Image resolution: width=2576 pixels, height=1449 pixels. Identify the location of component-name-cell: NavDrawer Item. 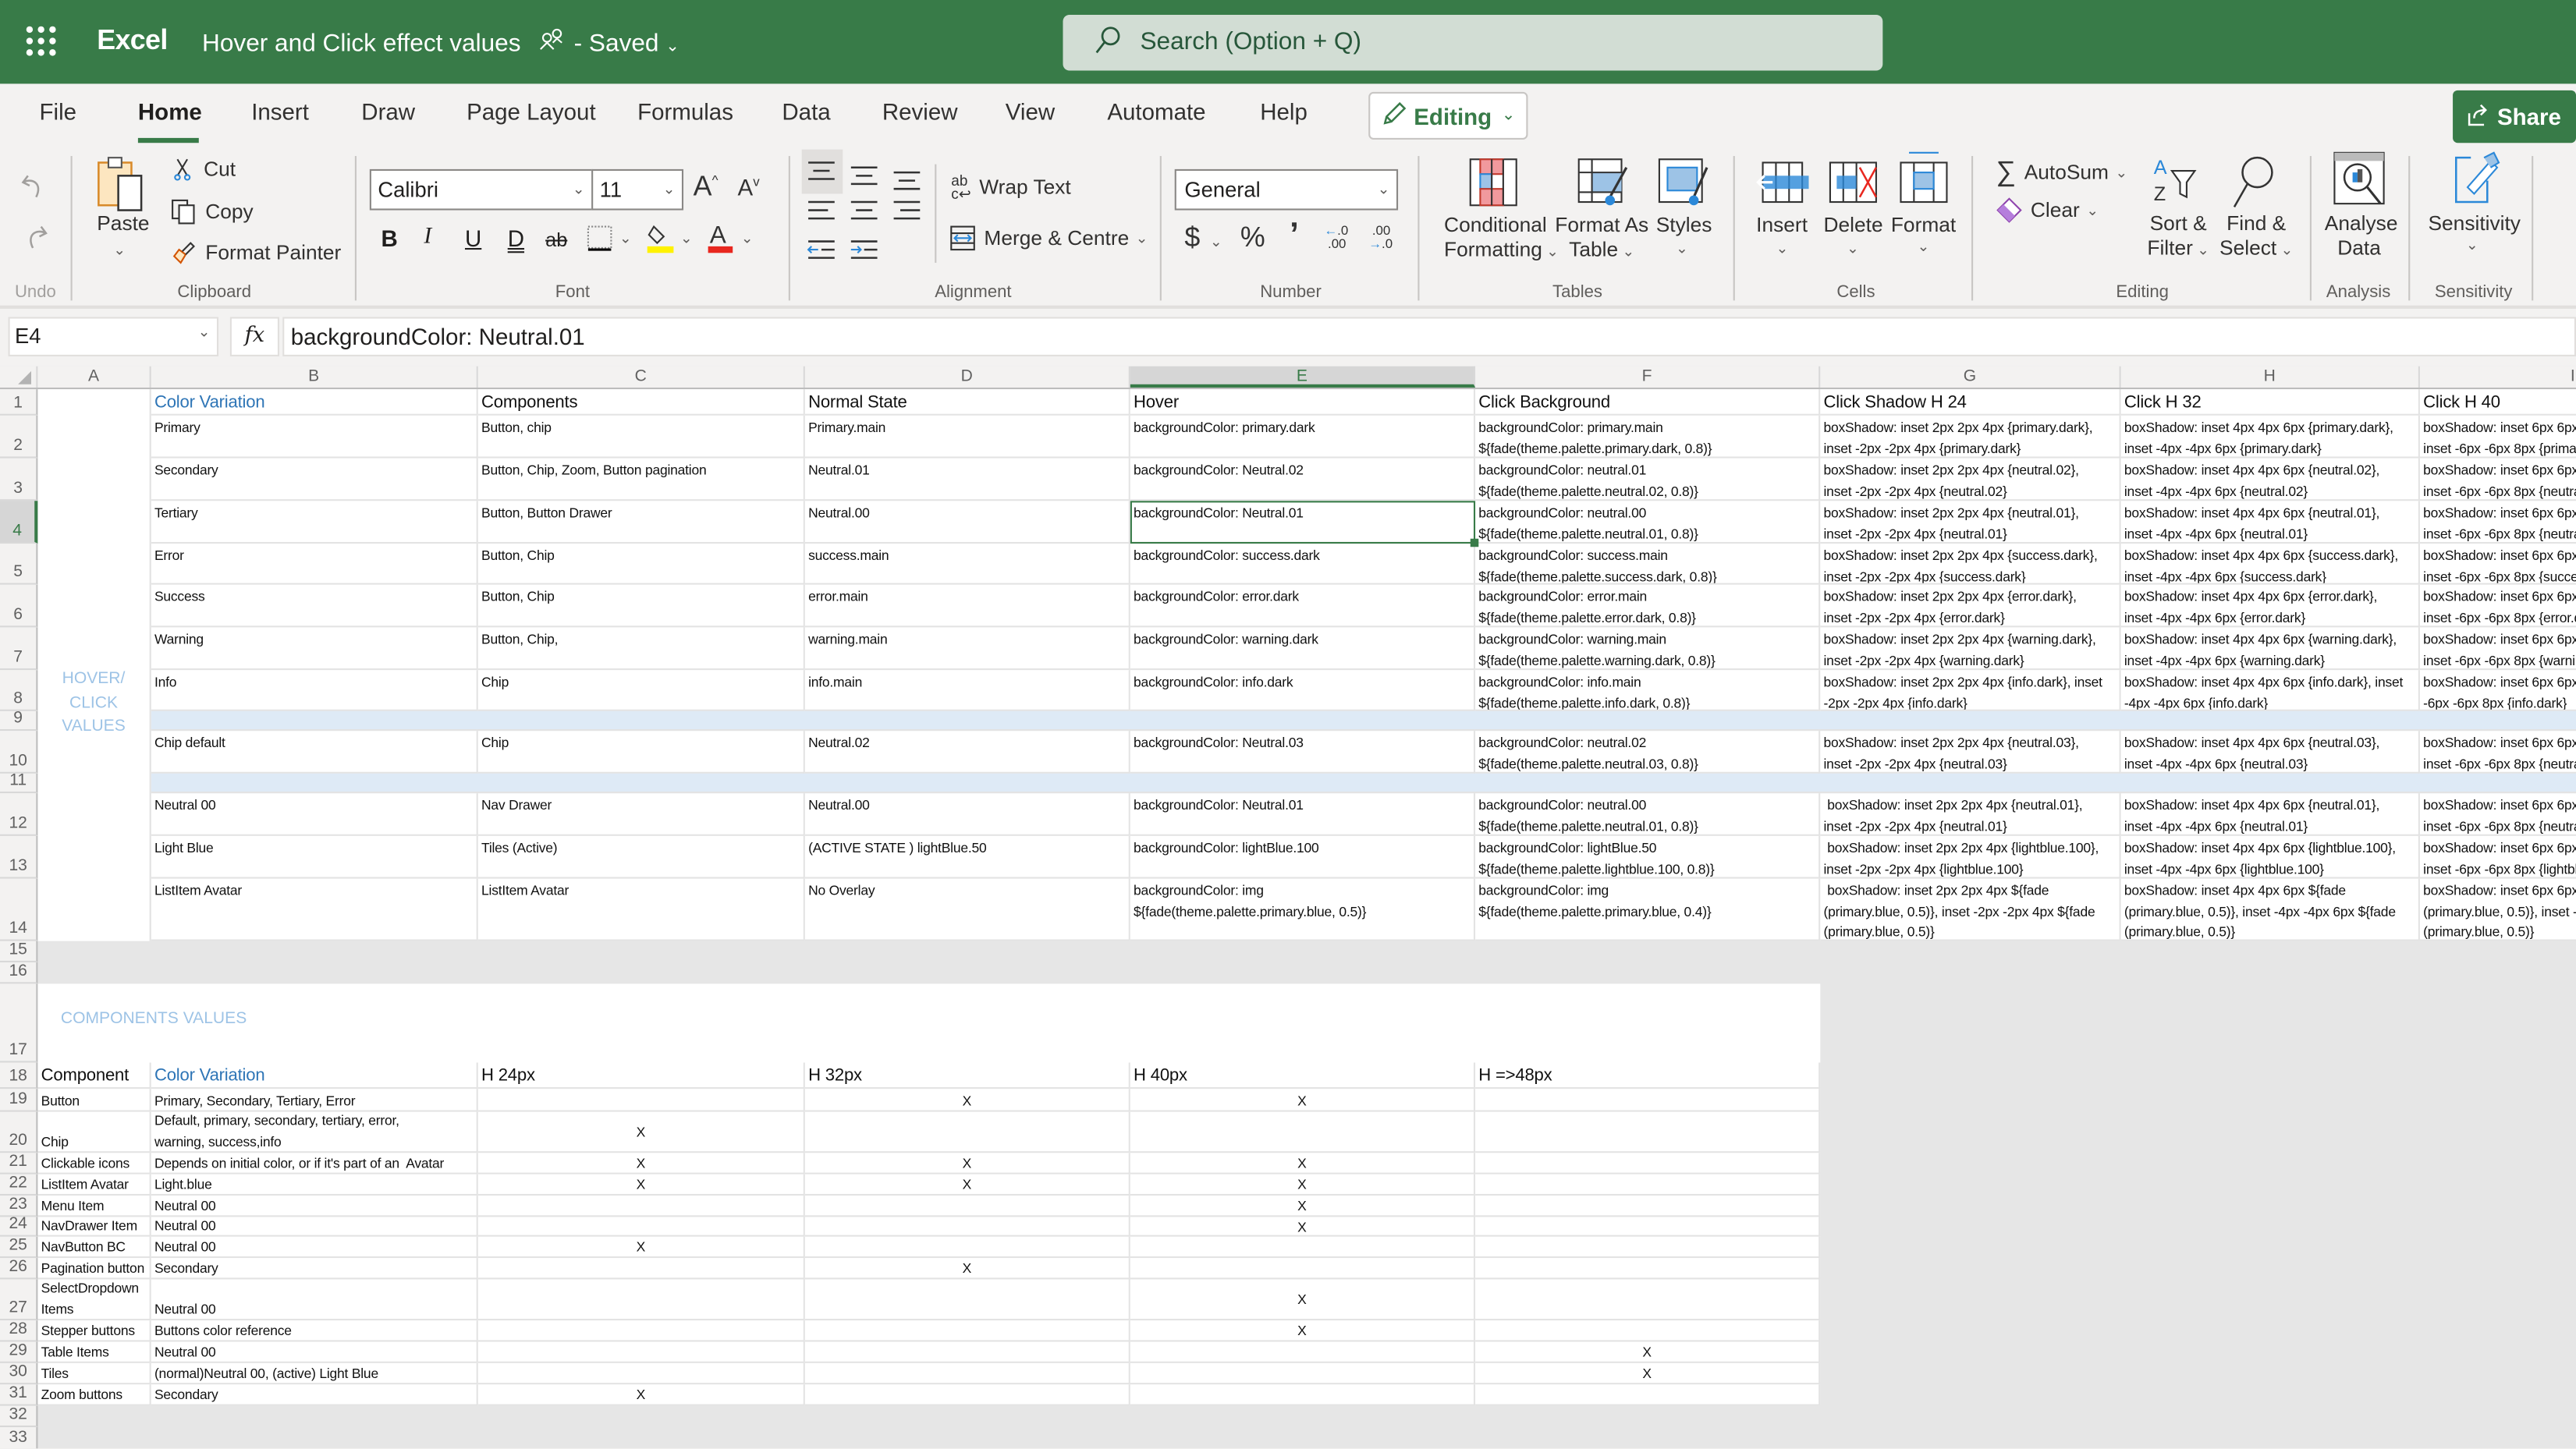
(94, 1227).